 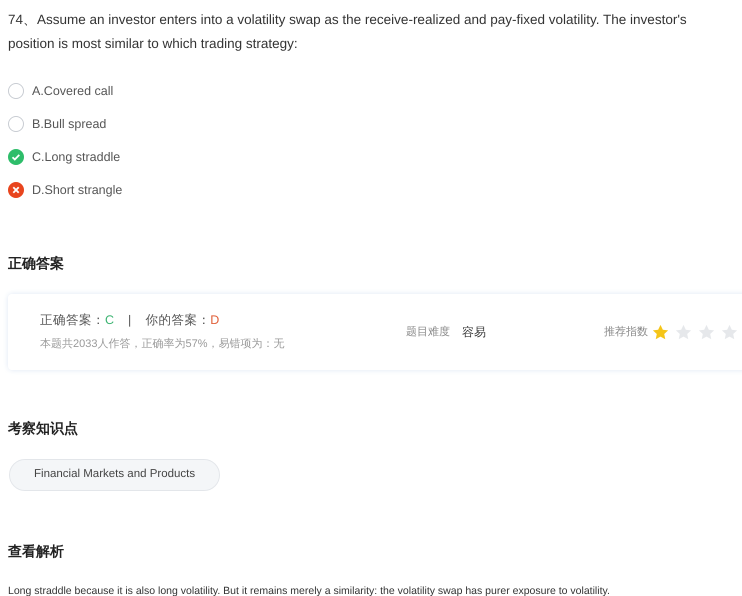 What do you see at coordinates (69, 124) in the screenshot?
I see `option-label: B.Bull spread` at bounding box center [69, 124].